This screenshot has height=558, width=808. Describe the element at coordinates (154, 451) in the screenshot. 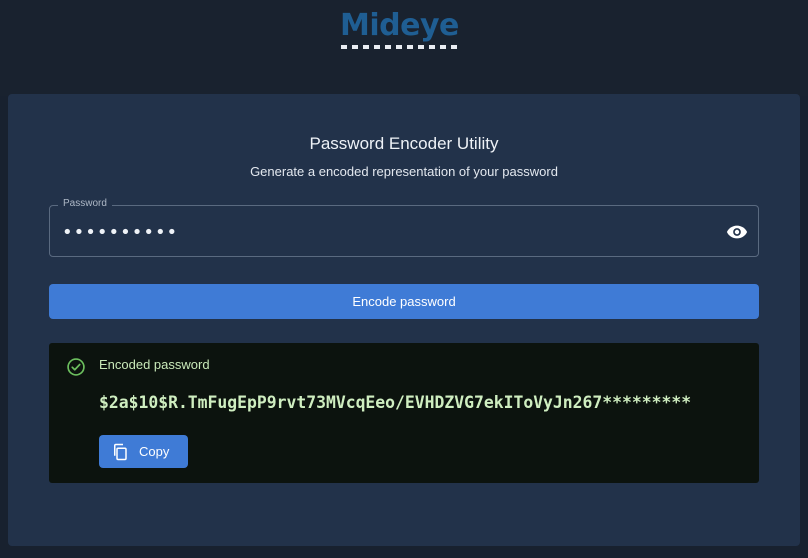

I see `copy-label: Copy` at that location.